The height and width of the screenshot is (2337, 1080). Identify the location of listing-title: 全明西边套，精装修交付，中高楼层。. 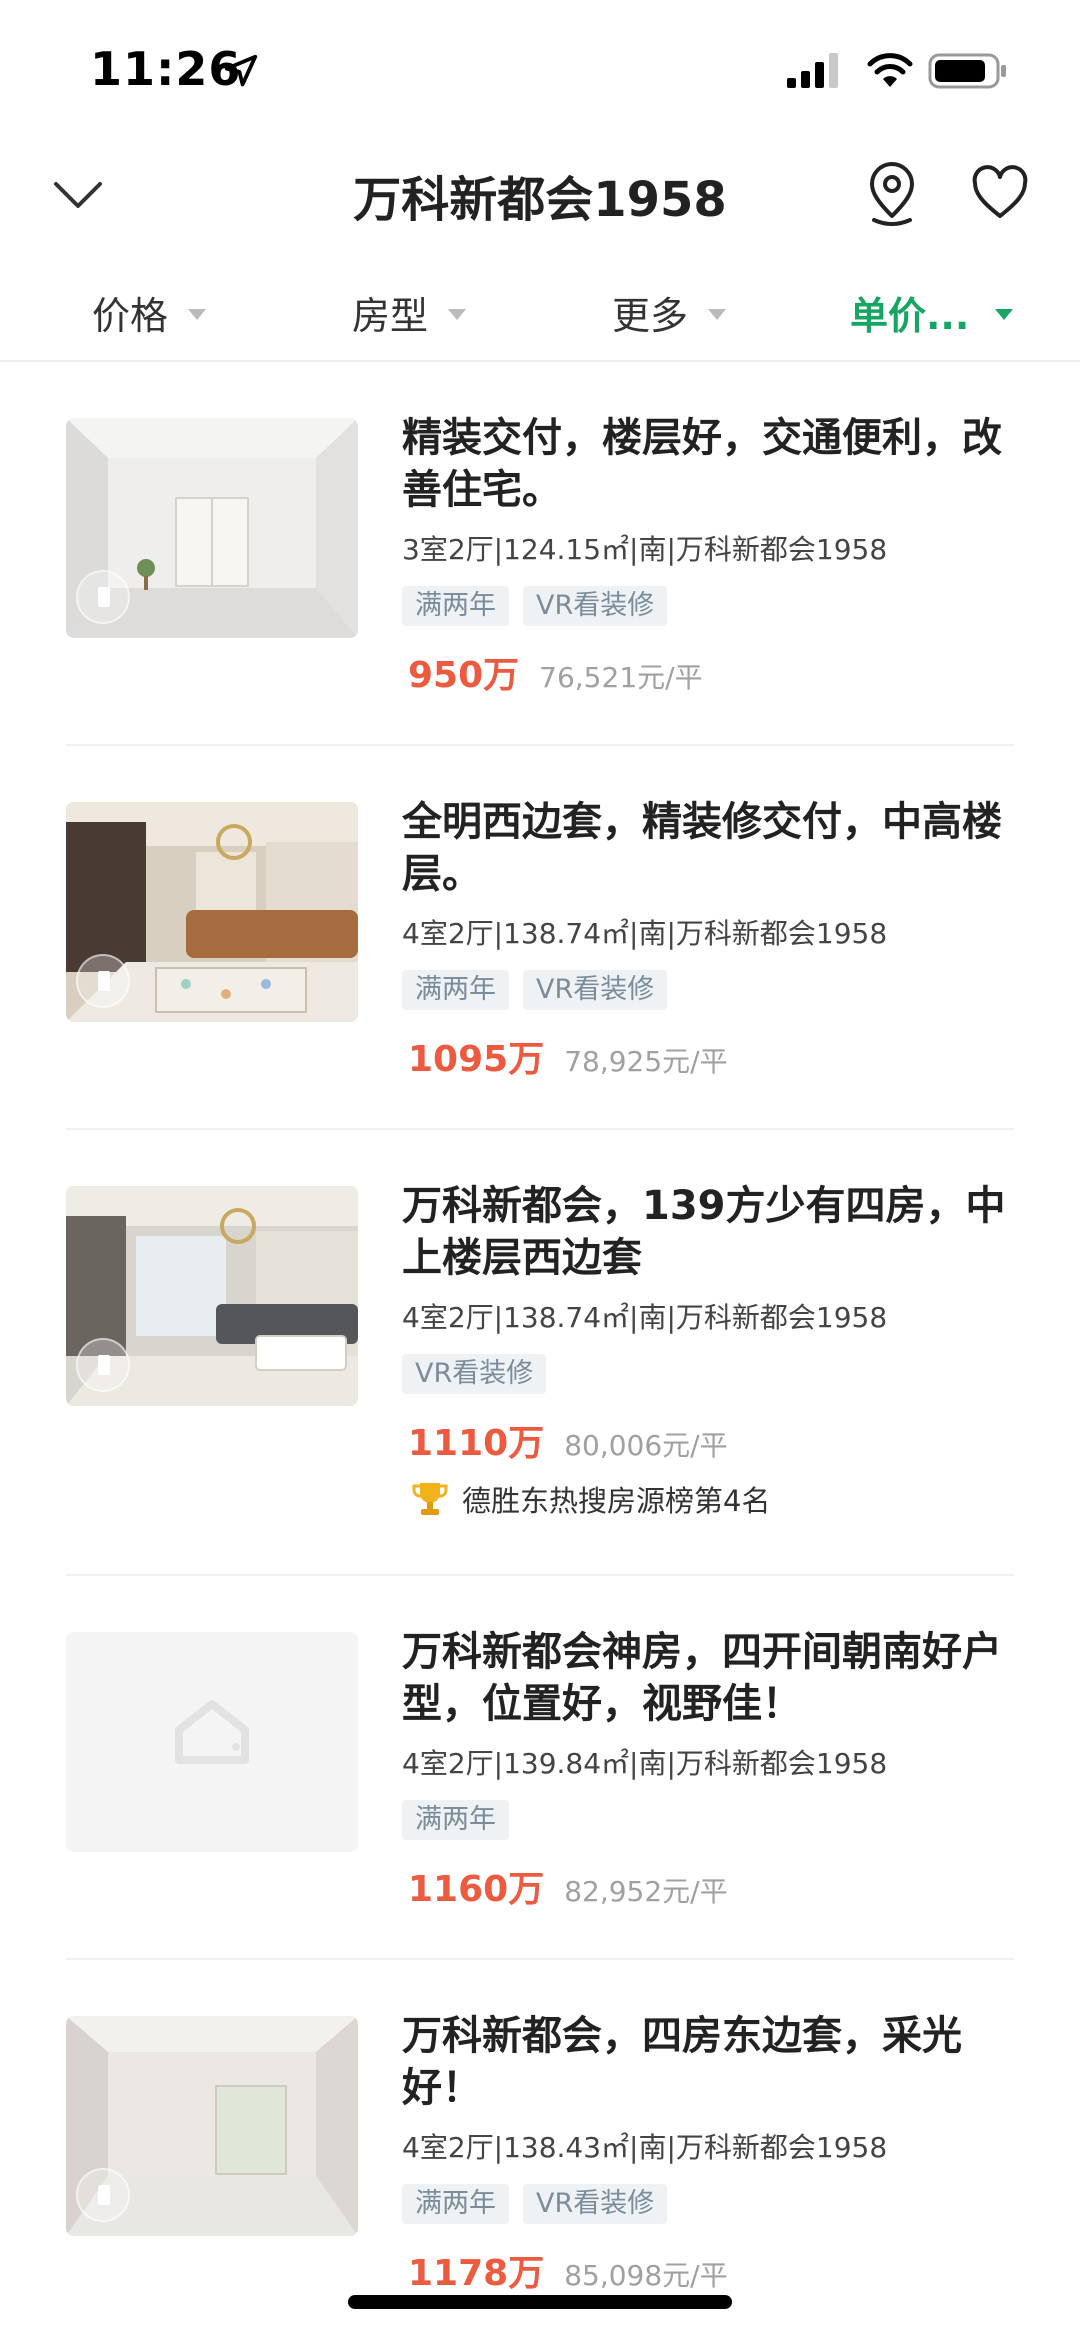
(702, 848).